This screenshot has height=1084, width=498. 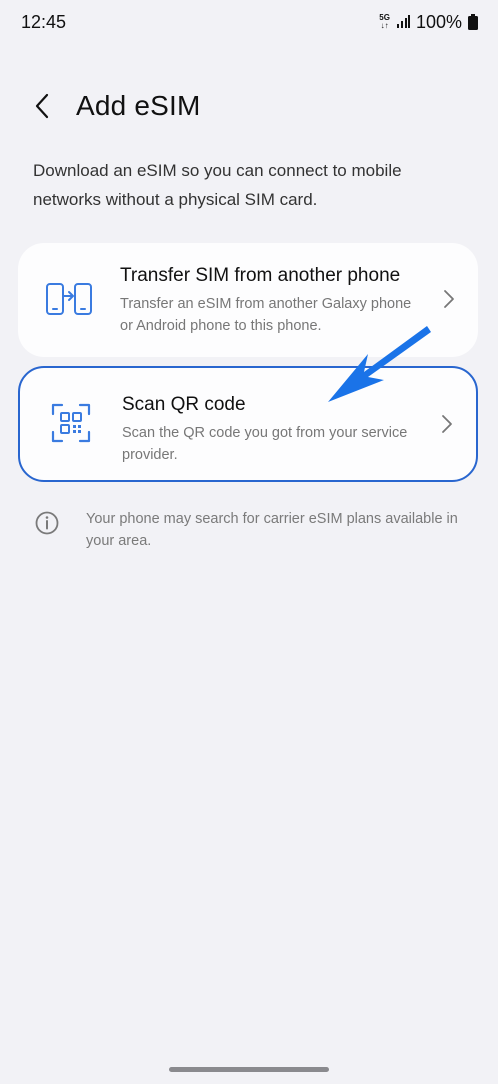 What do you see at coordinates (69, 300) in the screenshot?
I see `phone-transfer-icon` at bounding box center [69, 300].